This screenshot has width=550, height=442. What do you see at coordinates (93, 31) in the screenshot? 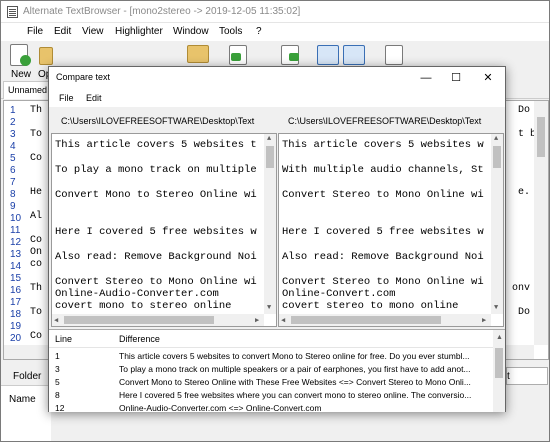
I see `menu-view: View` at bounding box center [93, 31].